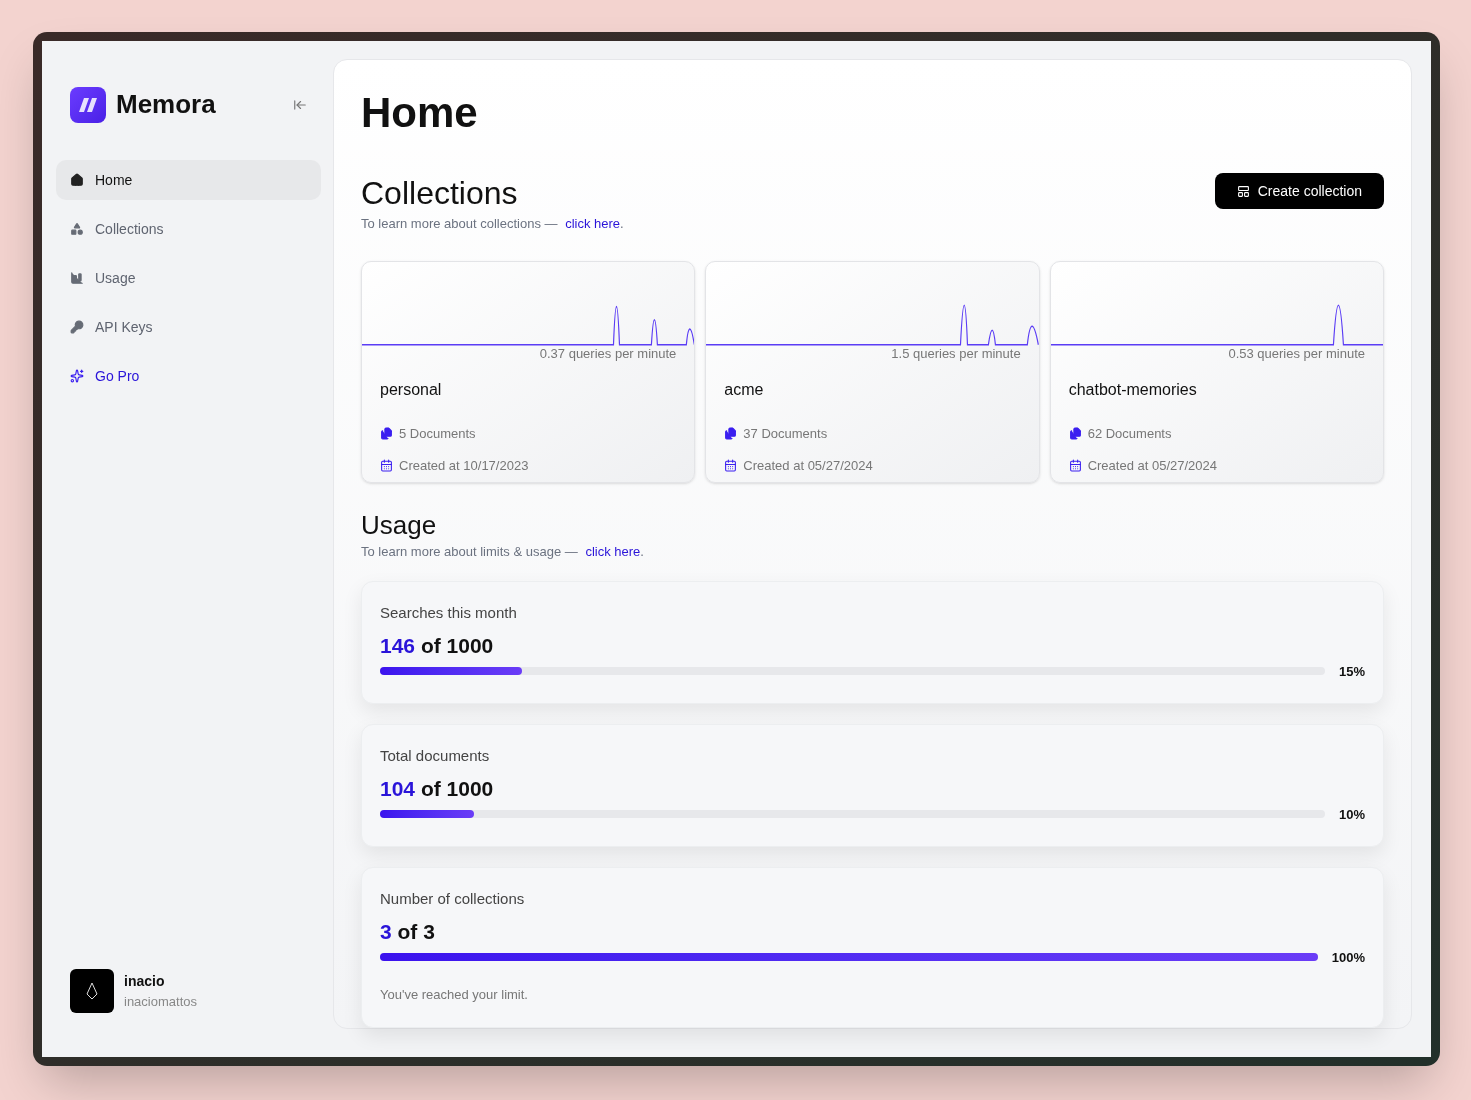 The height and width of the screenshot is (1100, 1471). Describe the element at coordinates (166, 104) in the screenshot. I see `brand-name: Memora` at that location.